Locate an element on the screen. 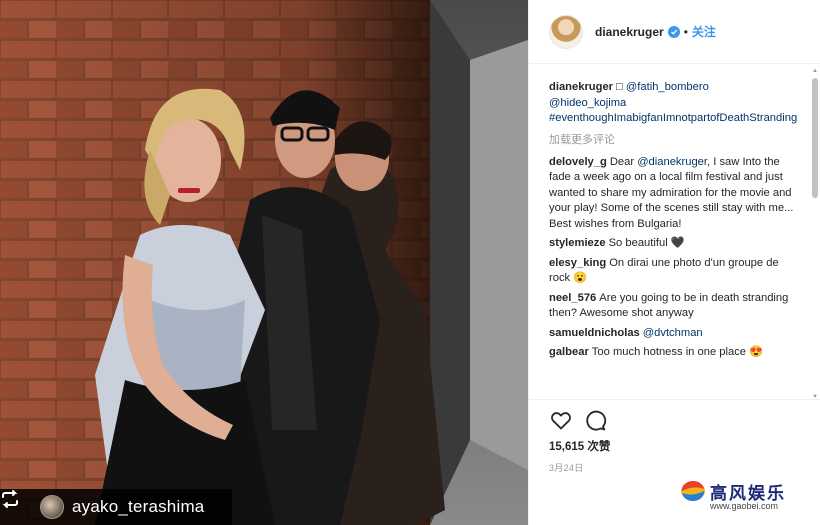  scroll-thumb is located at coordinates (815, 138).